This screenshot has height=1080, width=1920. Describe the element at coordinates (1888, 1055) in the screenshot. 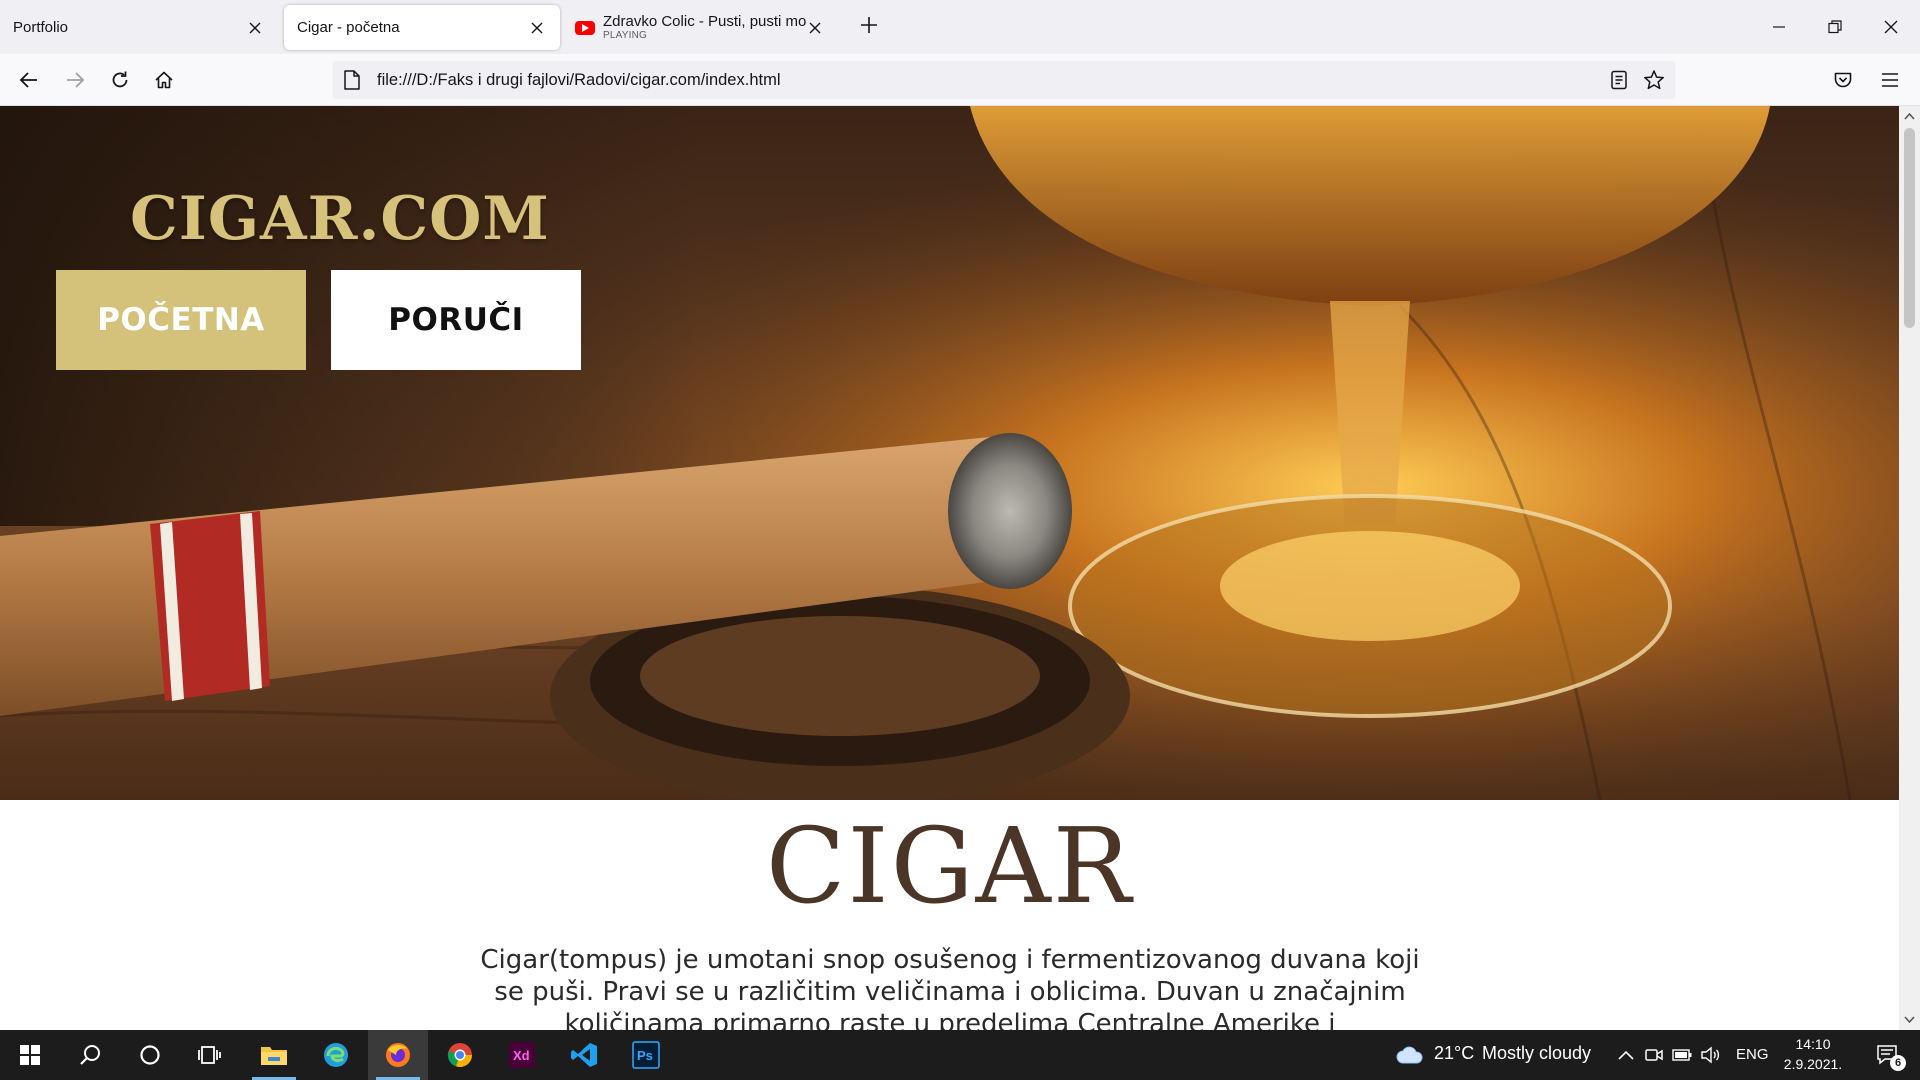

I see `action-center-button: 6` at that location.